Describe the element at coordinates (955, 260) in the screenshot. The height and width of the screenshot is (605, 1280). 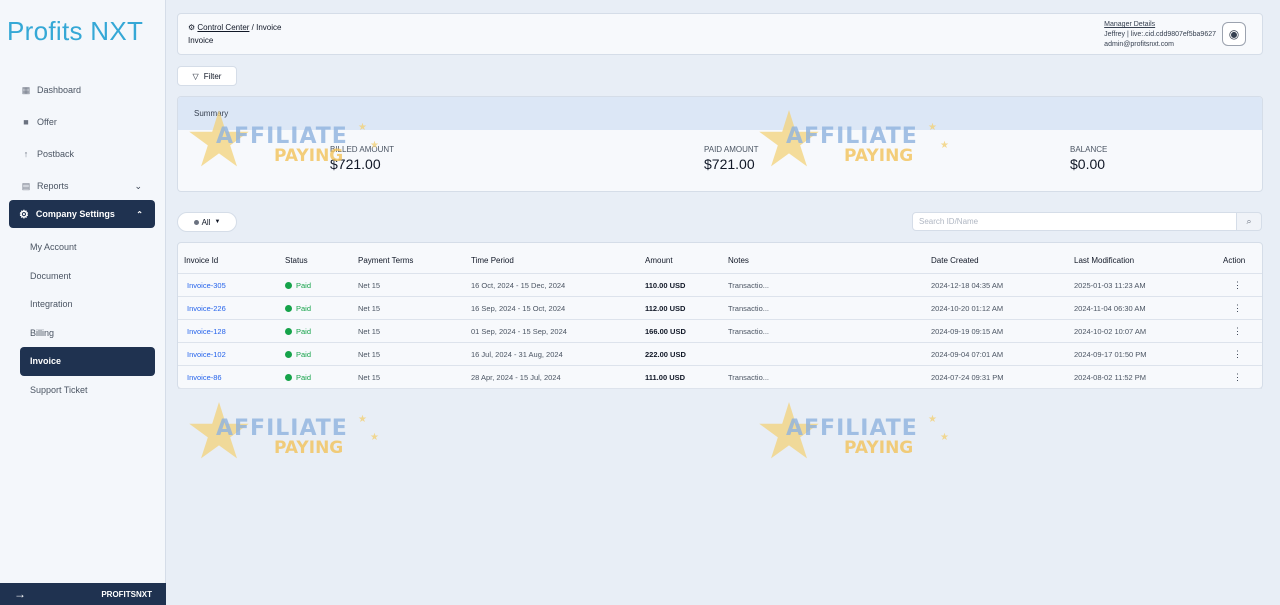
I see `column-header-date-created: Date Created` at that location.